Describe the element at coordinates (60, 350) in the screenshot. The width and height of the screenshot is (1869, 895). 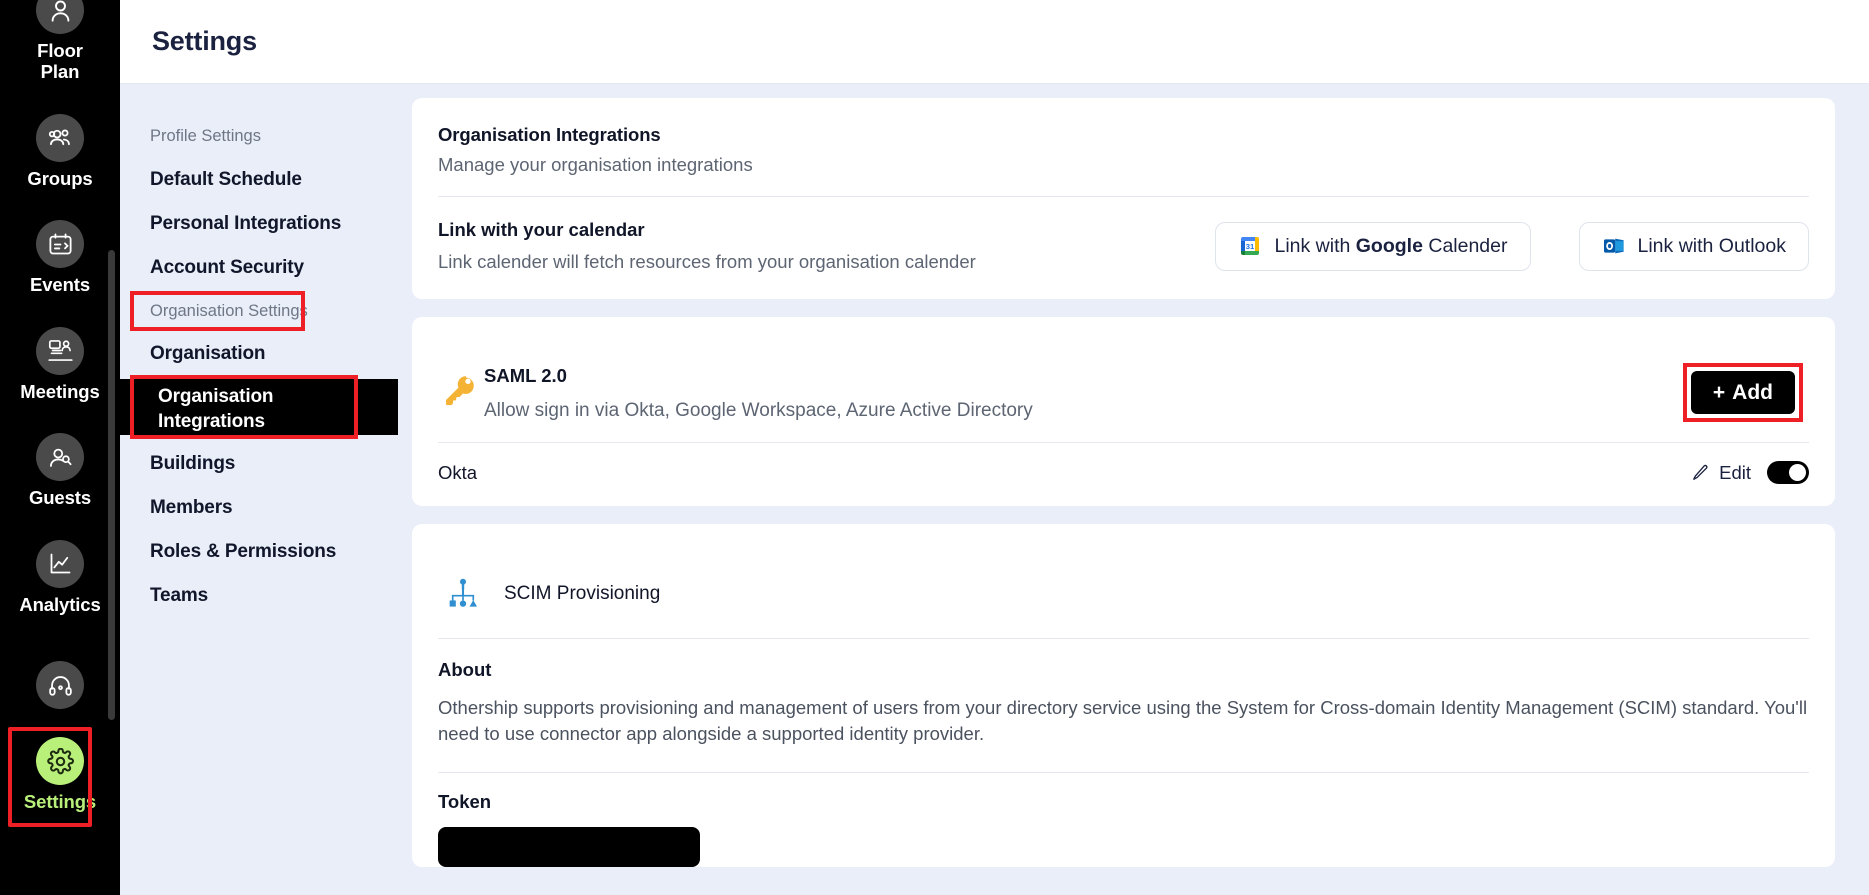
I see `meetings-icon` at that location.